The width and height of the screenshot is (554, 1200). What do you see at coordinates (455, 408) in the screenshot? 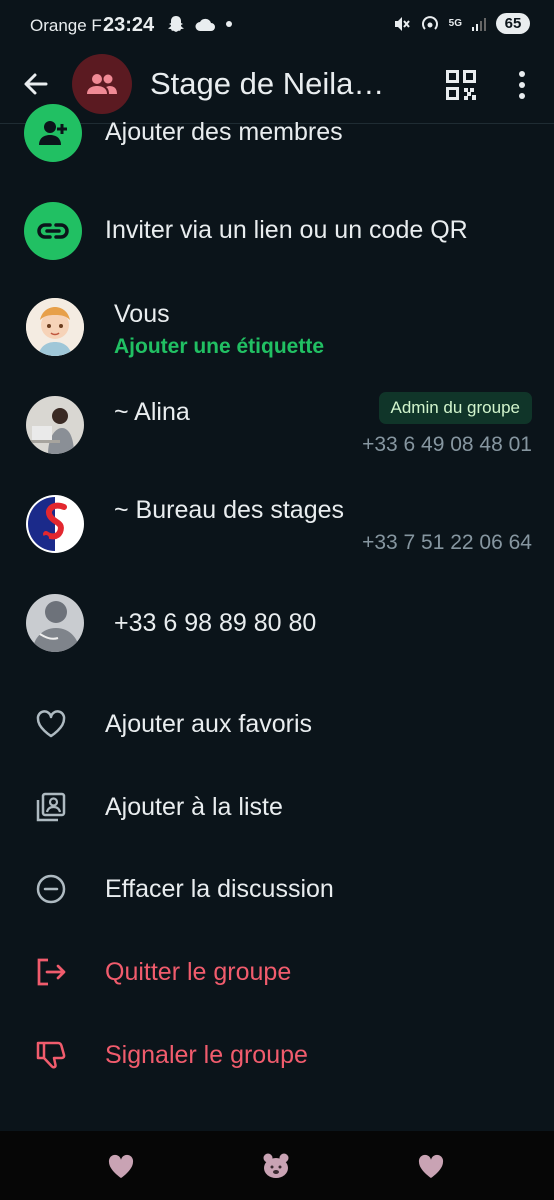
I see `admin-badge: Admin du groupe` at bounding box center [455, 408].